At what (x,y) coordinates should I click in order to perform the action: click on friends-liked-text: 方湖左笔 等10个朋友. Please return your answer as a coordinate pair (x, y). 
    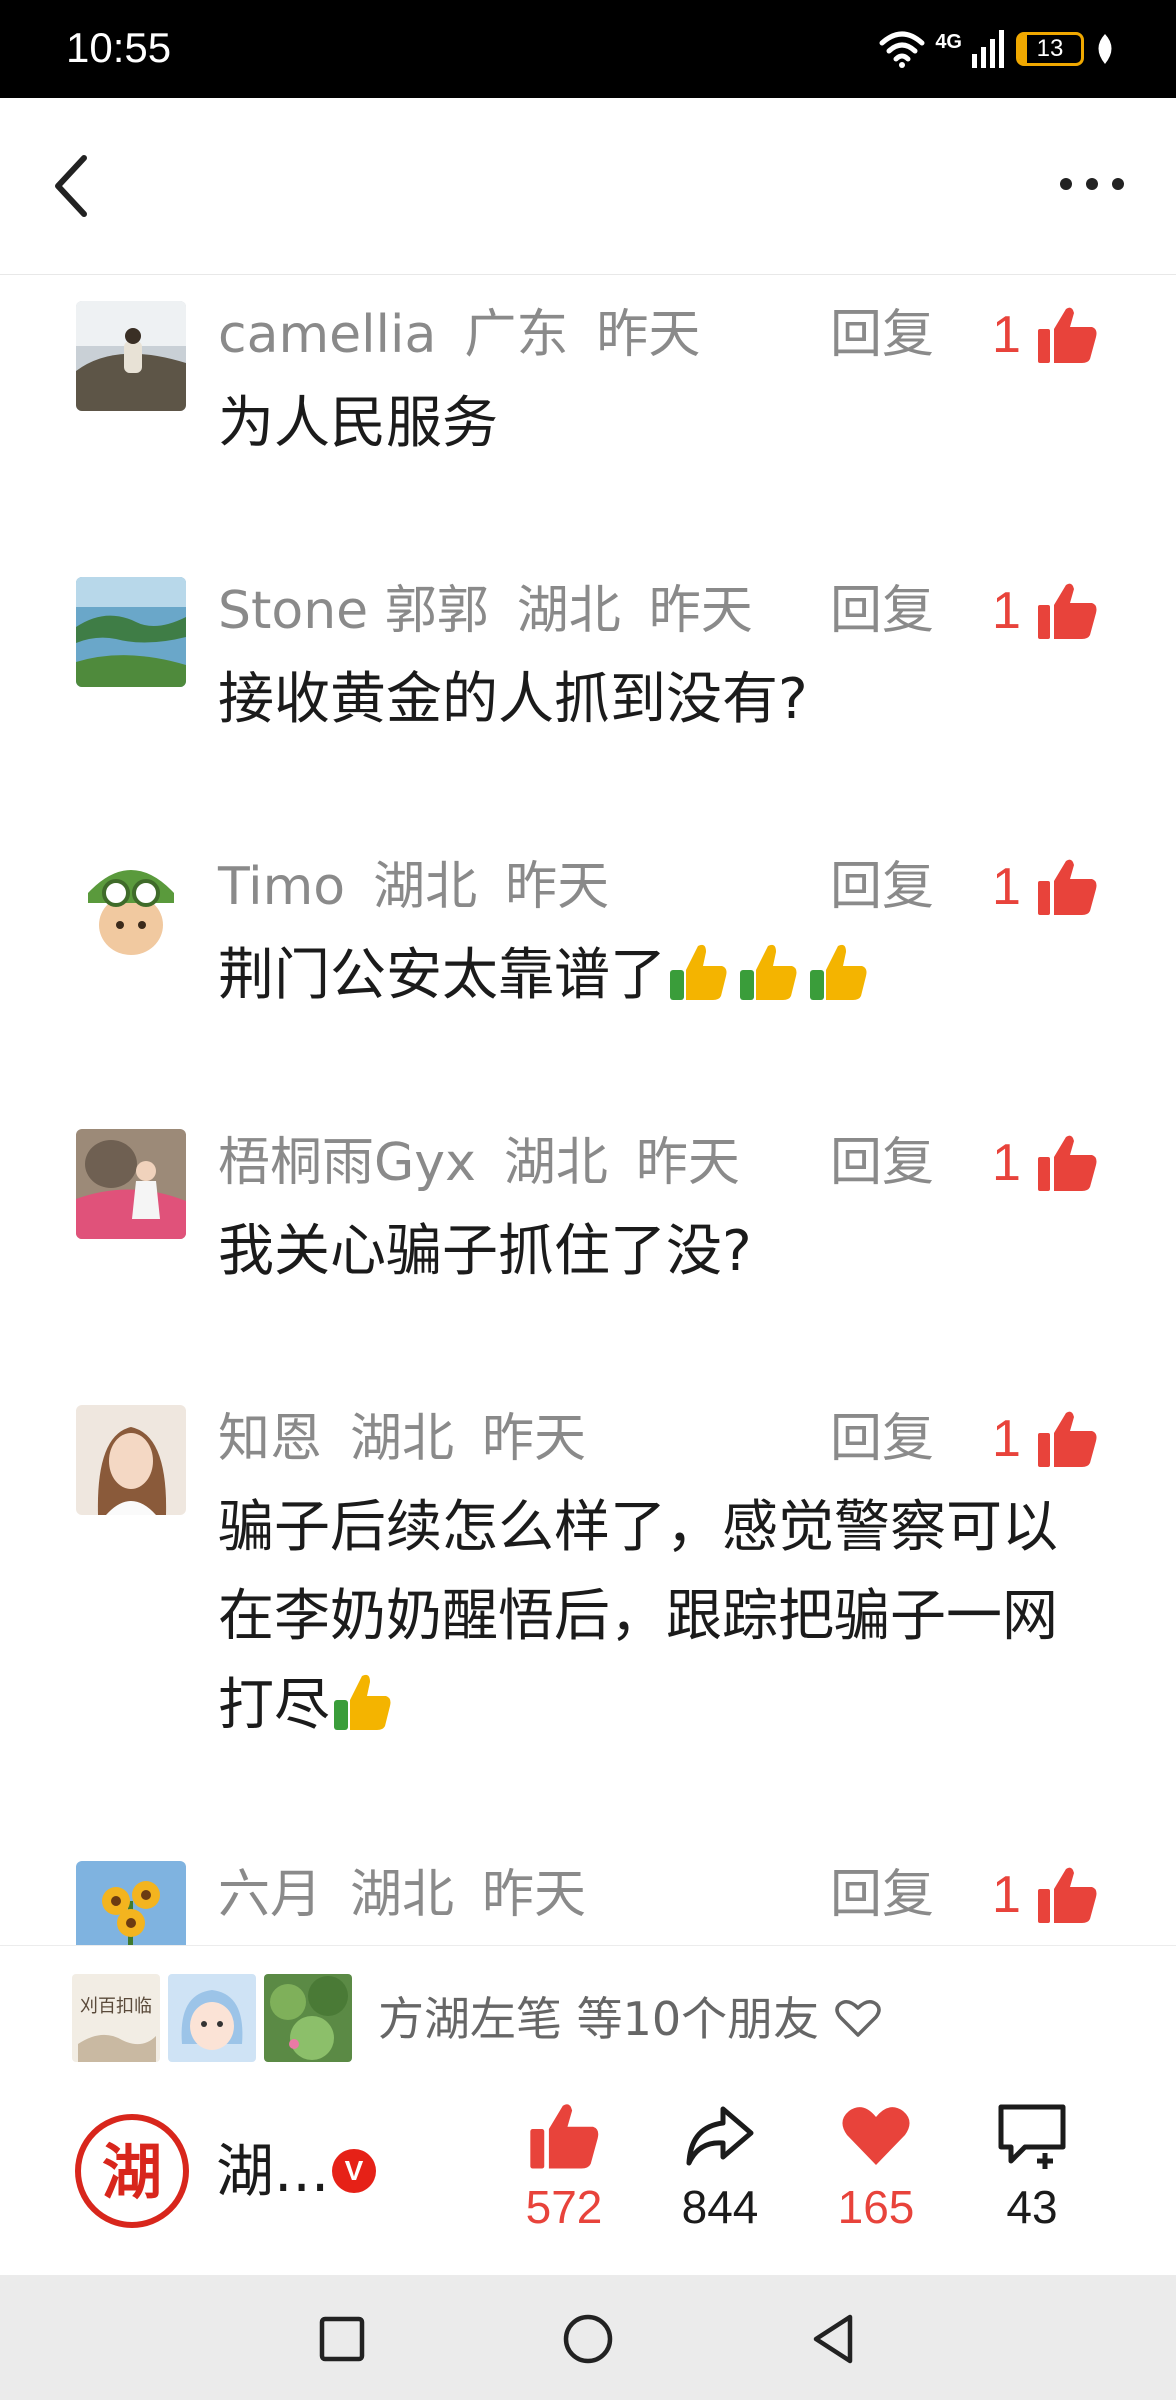
    Looking at the image, I should click on (630, 2019).